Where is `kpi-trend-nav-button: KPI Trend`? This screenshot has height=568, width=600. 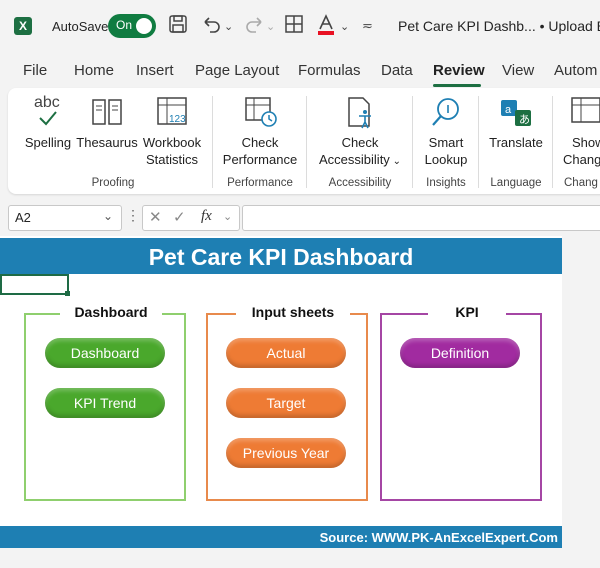 kpi-trend-nav-button: KPI Trend is located at coordinates (105, 403).